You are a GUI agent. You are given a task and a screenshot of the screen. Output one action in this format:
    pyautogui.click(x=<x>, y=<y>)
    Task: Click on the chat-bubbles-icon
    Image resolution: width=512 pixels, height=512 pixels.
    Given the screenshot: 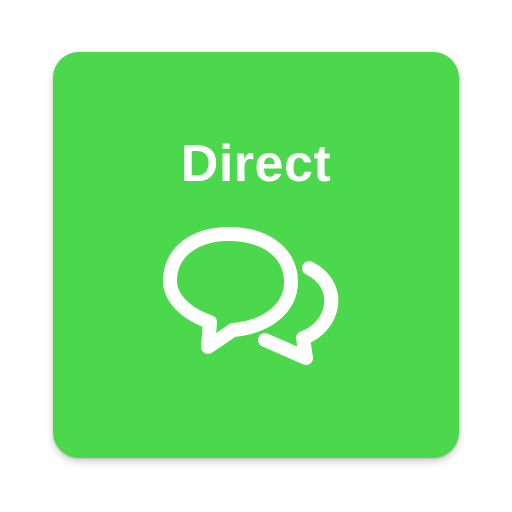 What is the action you would take?
    pyautogui.click(x=251, y=296)
    